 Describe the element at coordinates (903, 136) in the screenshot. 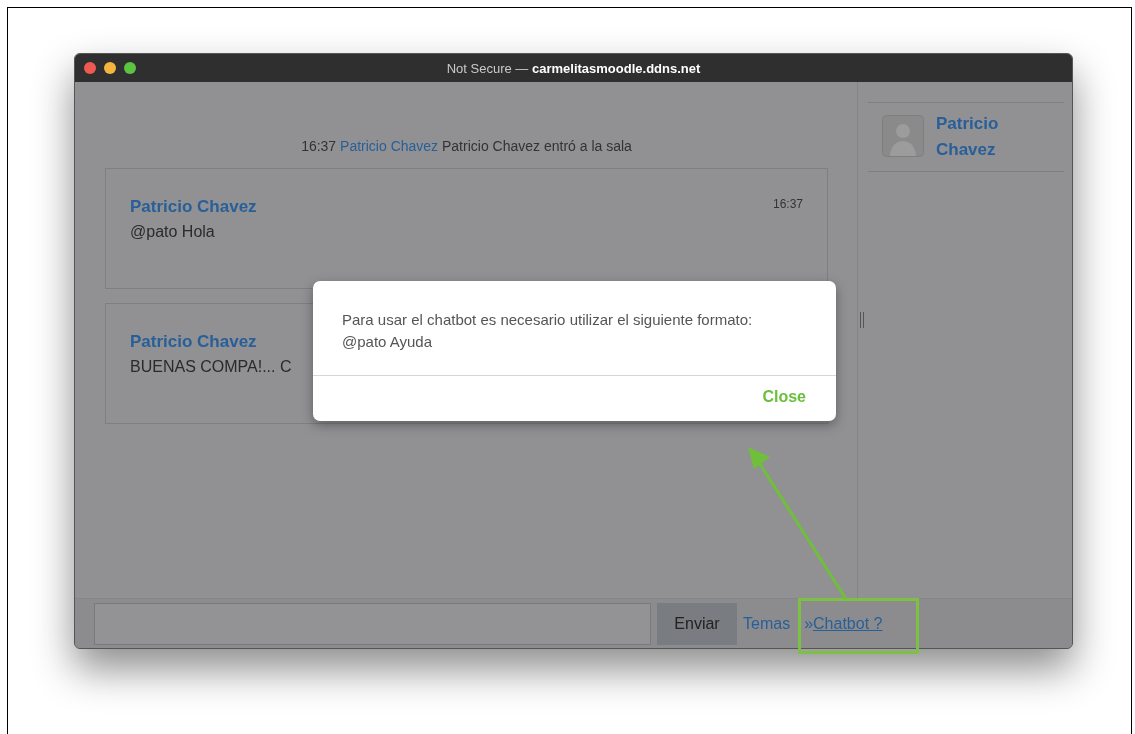

I see `avatar-icon` at that location.